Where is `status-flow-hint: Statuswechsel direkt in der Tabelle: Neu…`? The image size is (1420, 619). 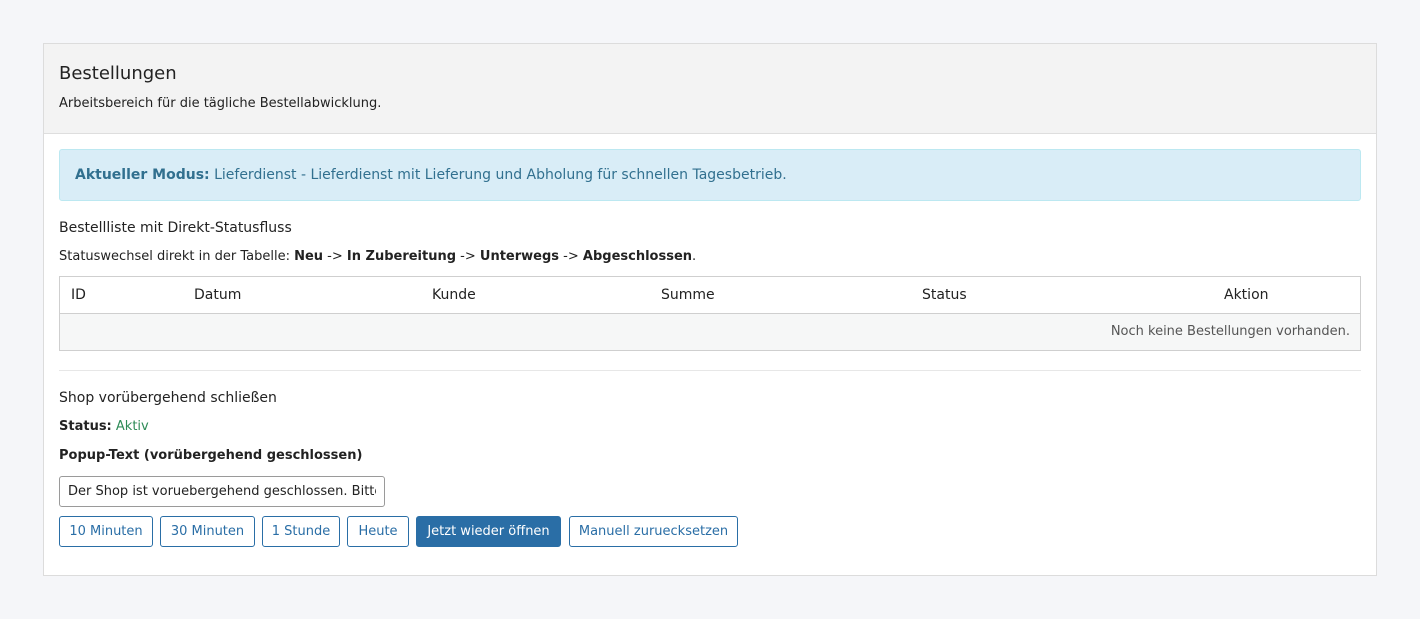 status-flow-hint: Statuswechsel direkt in der Tabelle: Neu… is located at coordinates (377, 256).